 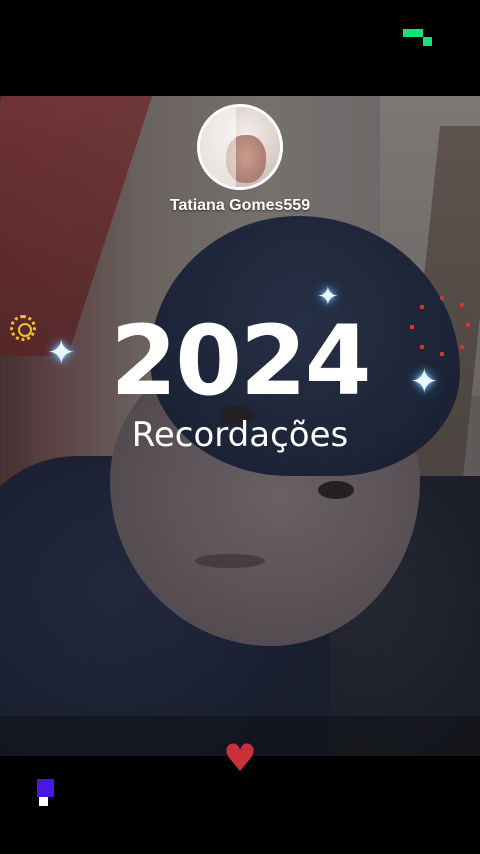 I want to click on memories-subtitle: Recordações, so click(x=240, y=435).